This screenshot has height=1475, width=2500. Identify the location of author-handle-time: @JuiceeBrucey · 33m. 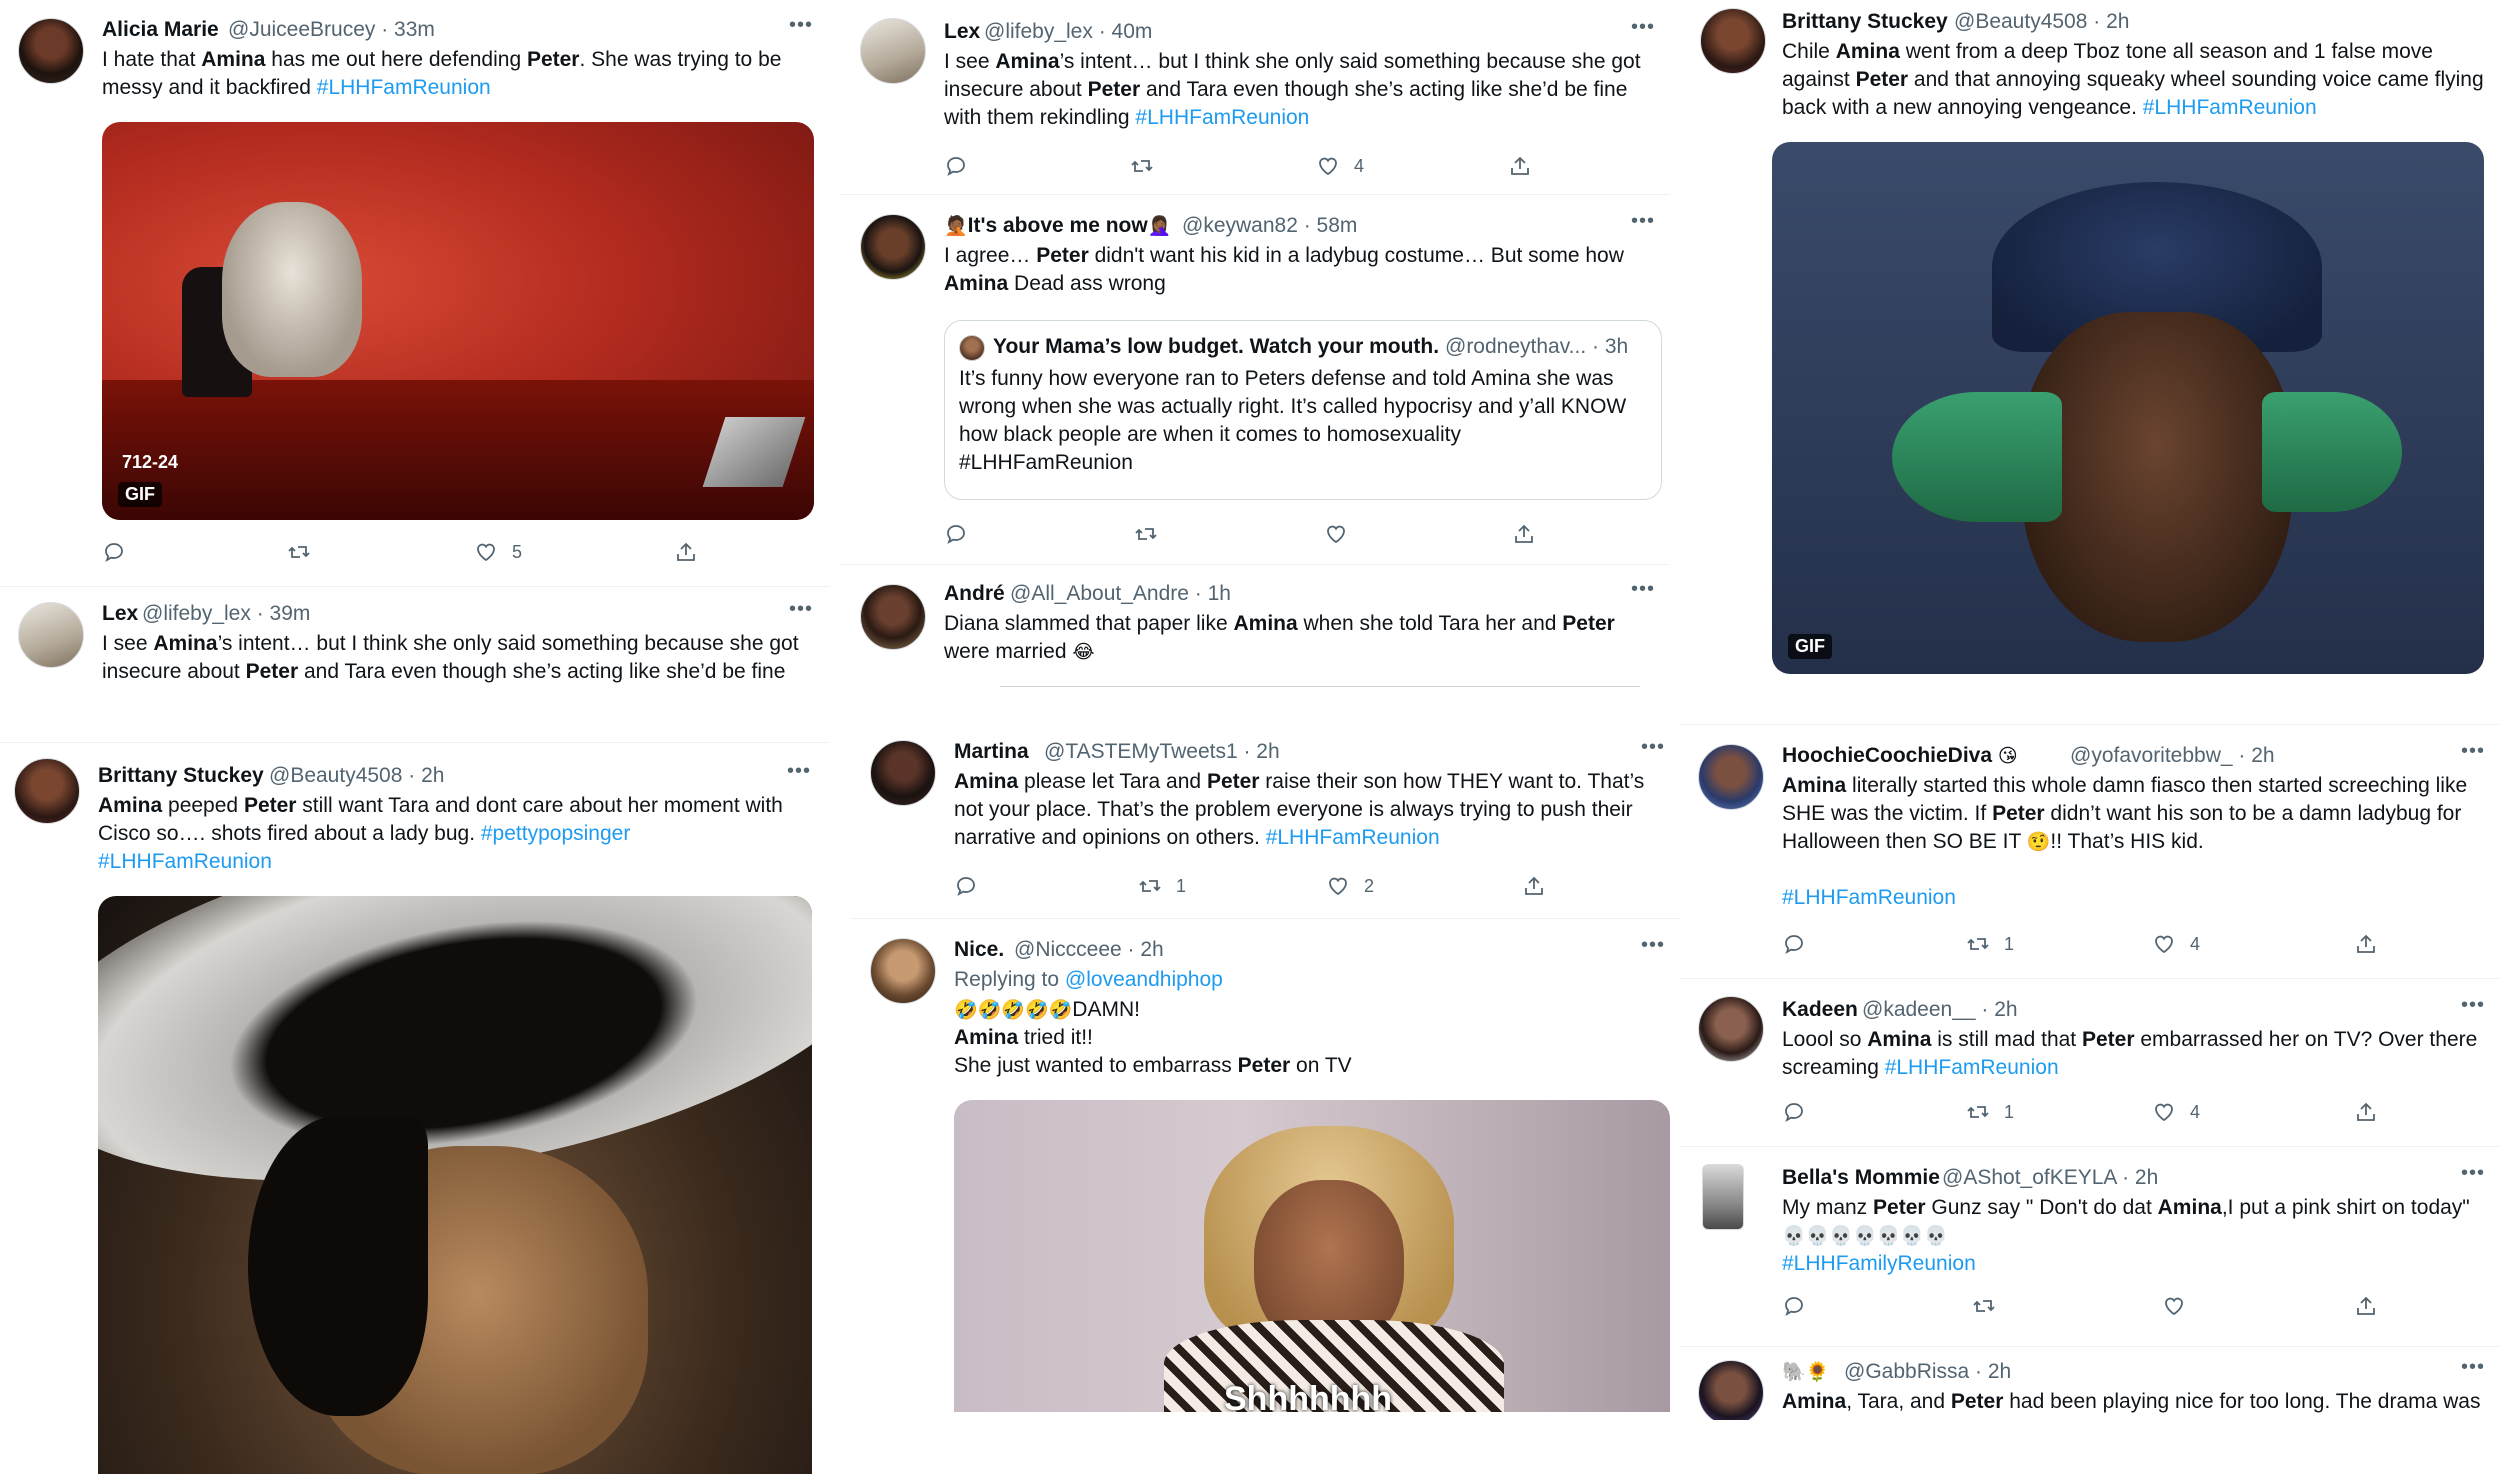
(331, 30).